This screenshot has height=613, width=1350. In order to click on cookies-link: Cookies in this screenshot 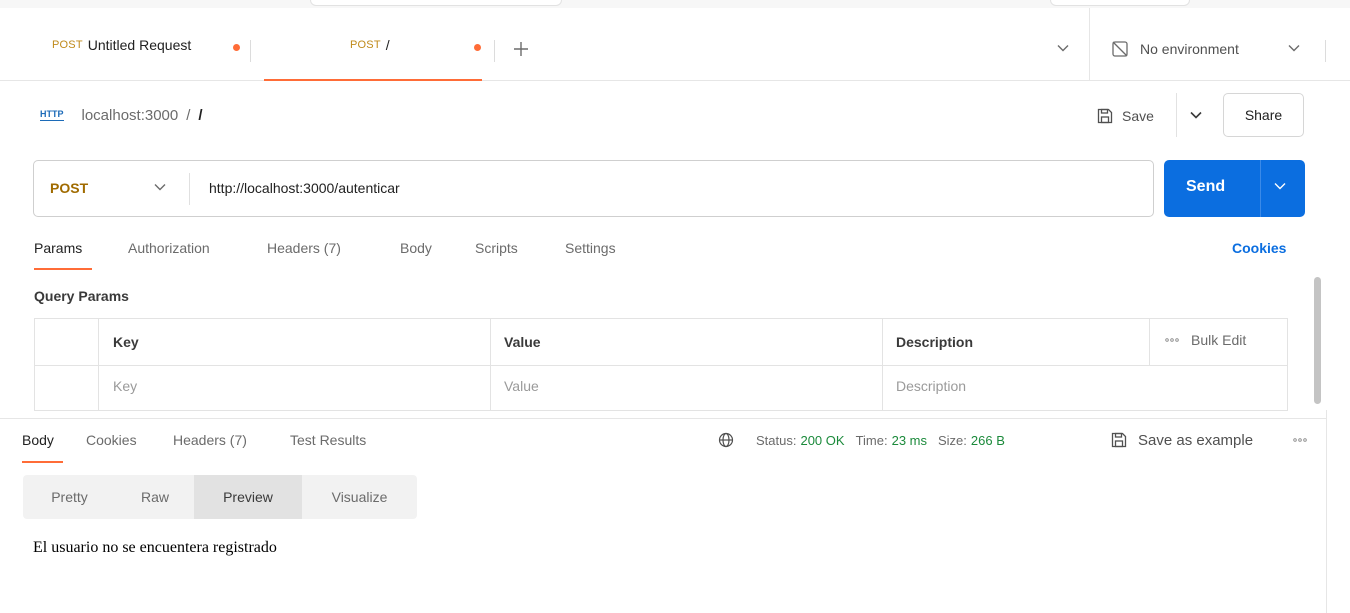, I will do `click(1259, 248)`.